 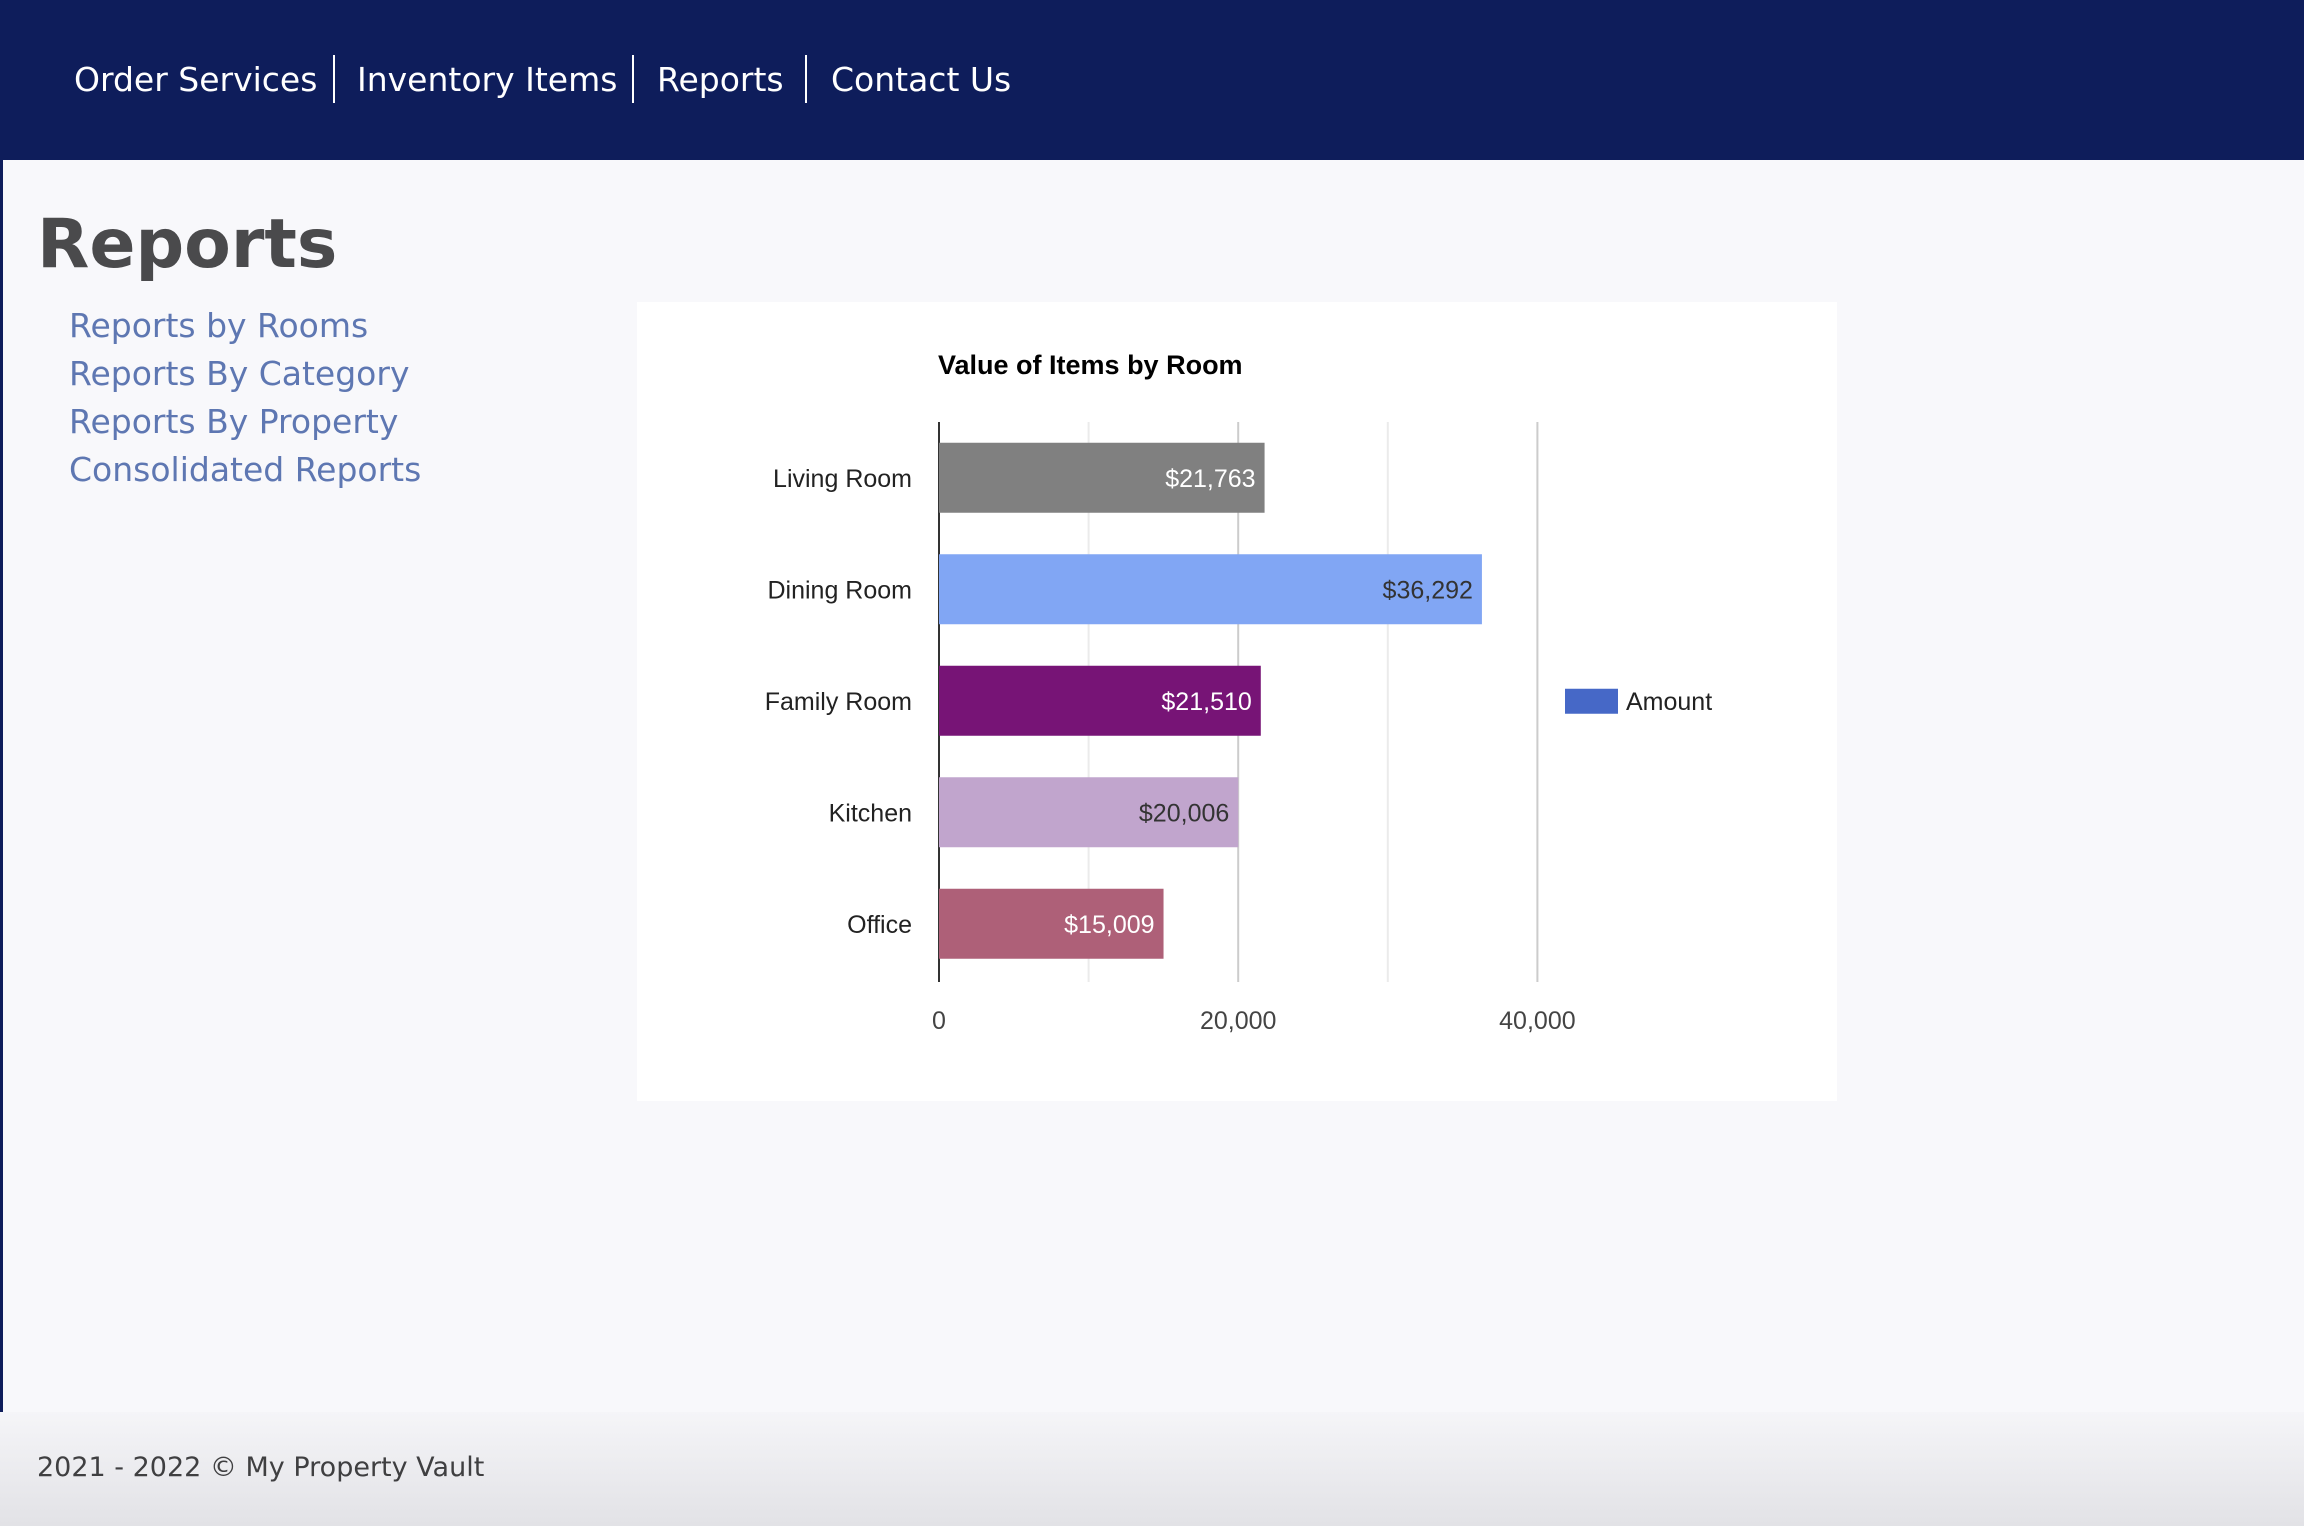 I want to click on link-consolidated-reports: Consolidated Reports, so click(x=245, y=470).